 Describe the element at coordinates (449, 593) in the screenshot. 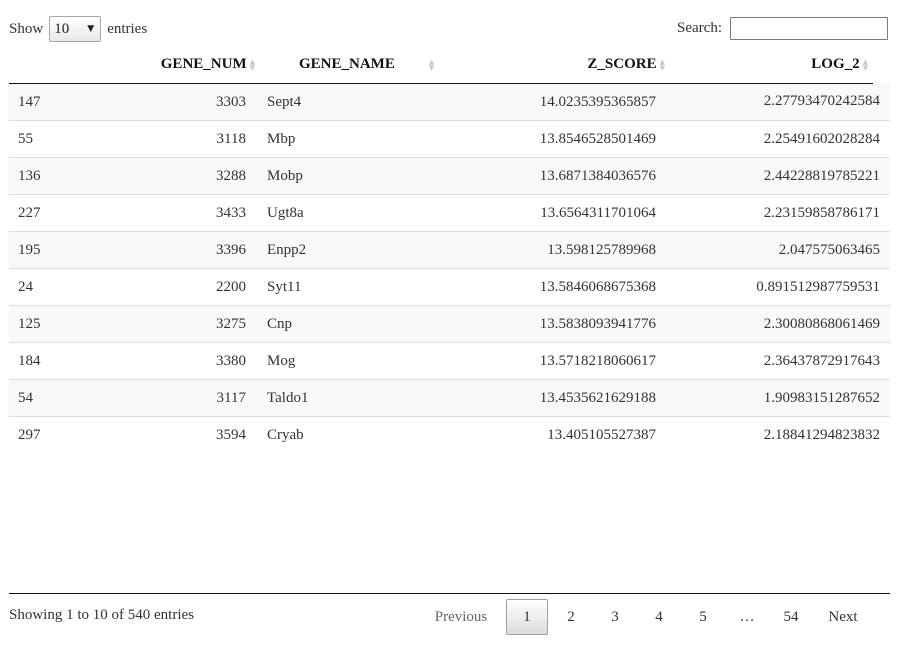

I see `table-bottom-divider` at that location.